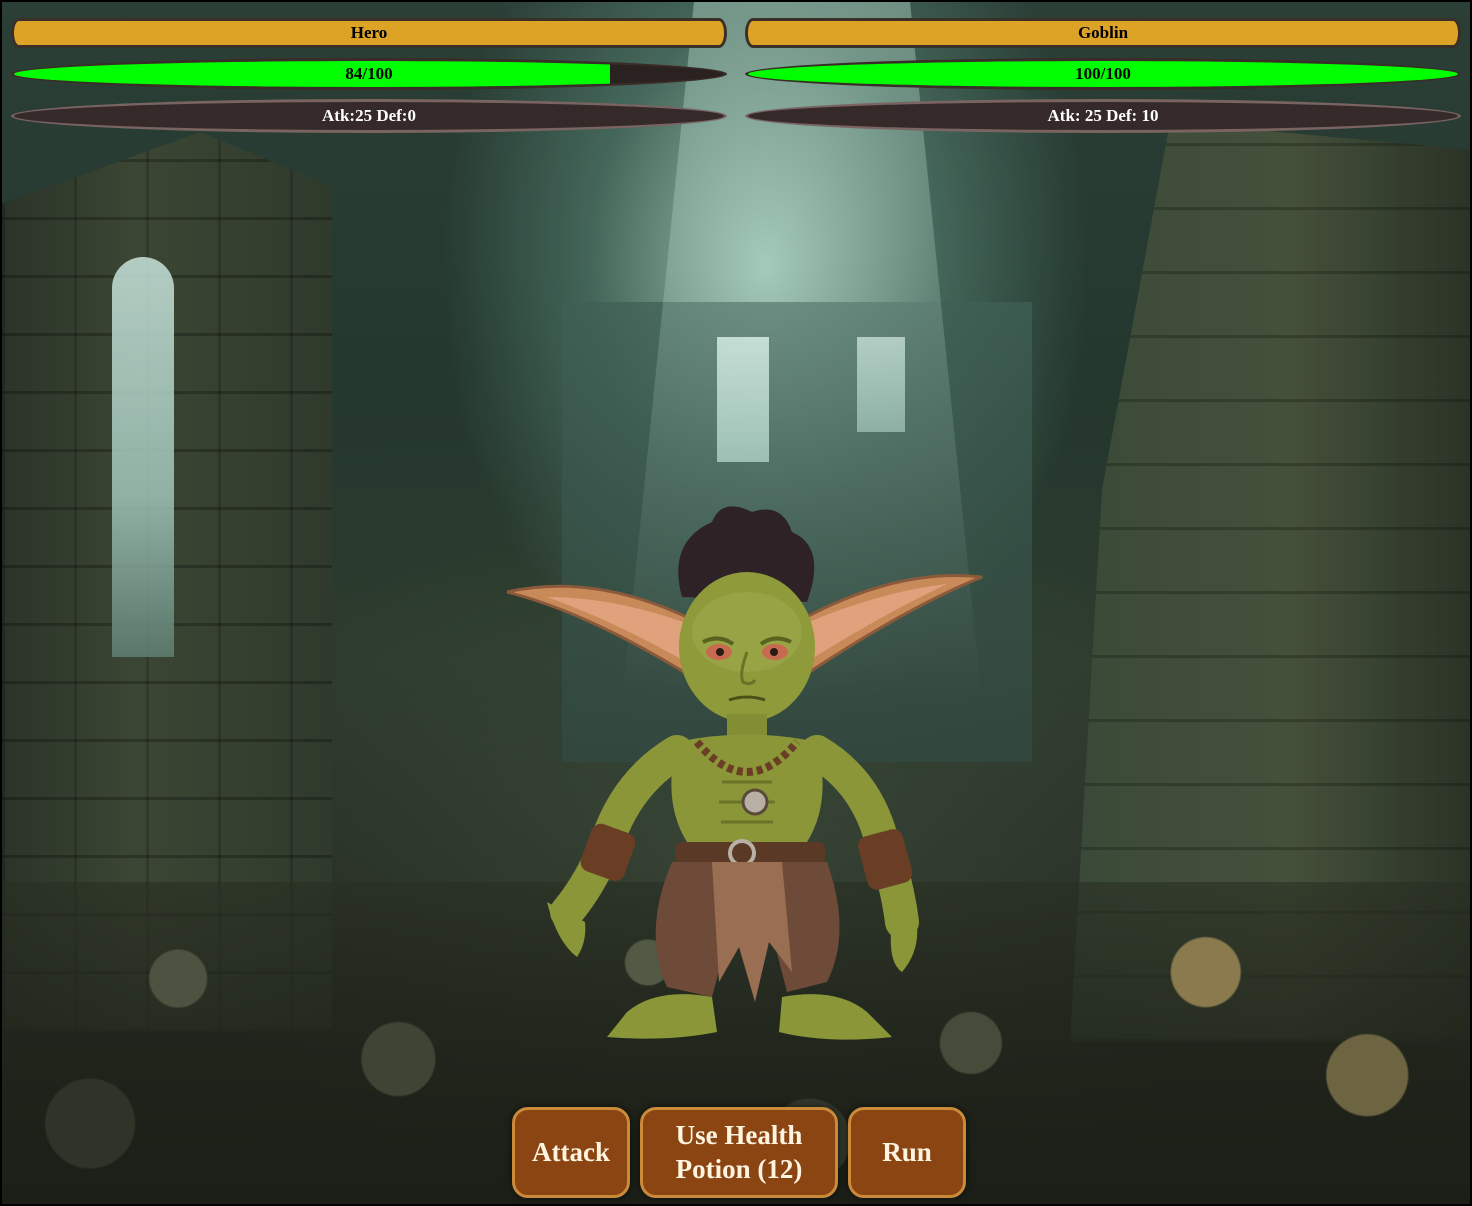 This screenshot has height=1206, width=1472. I want to click on action-bar: Attack Use Health Potion (12) Run, so click(739, 1152).